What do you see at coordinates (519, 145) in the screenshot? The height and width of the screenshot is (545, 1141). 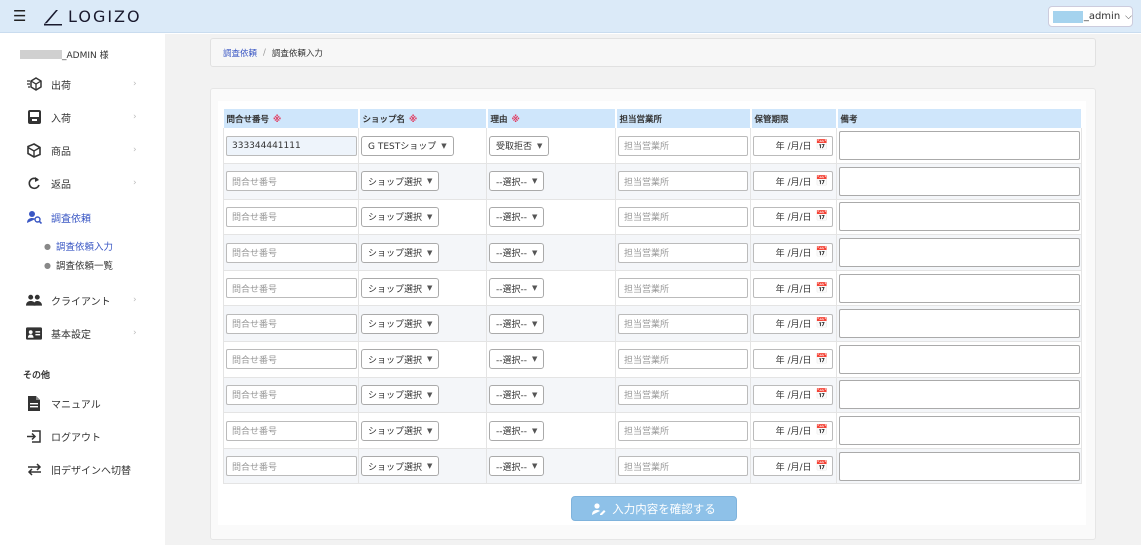 I see `reason-select: 受取拒否 ▼` at bounding box center [519, 145].